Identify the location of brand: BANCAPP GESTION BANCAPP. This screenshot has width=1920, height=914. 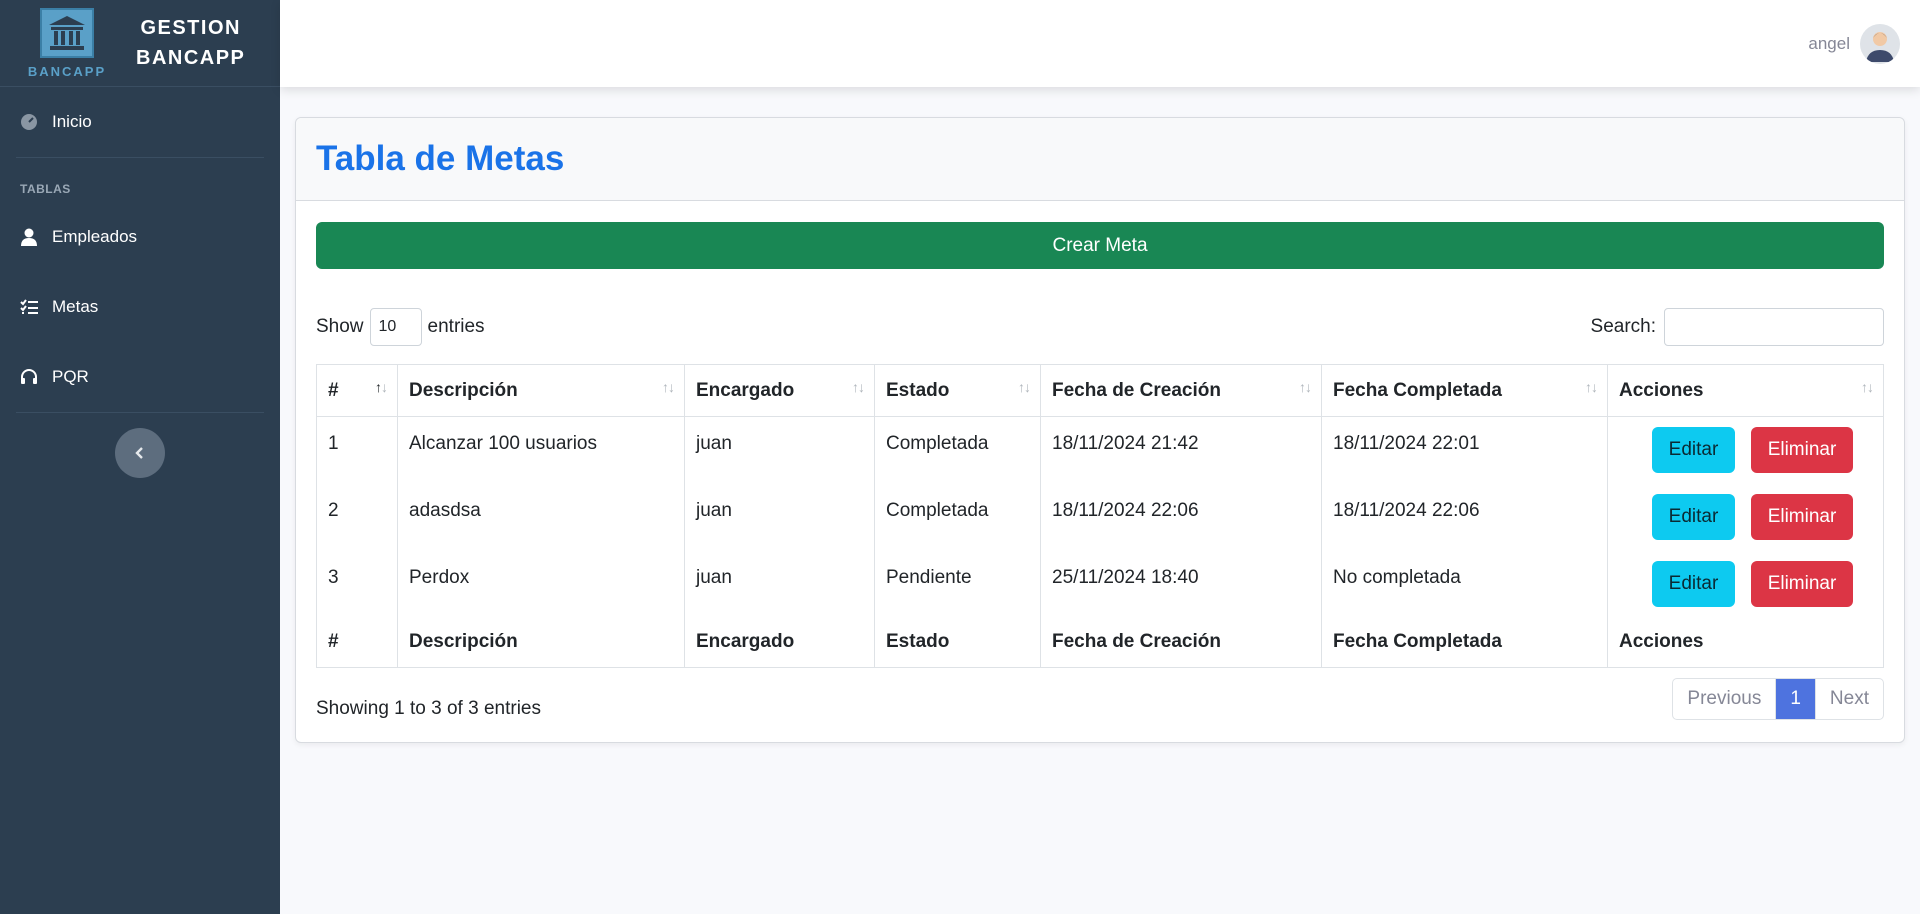
(140, 43).